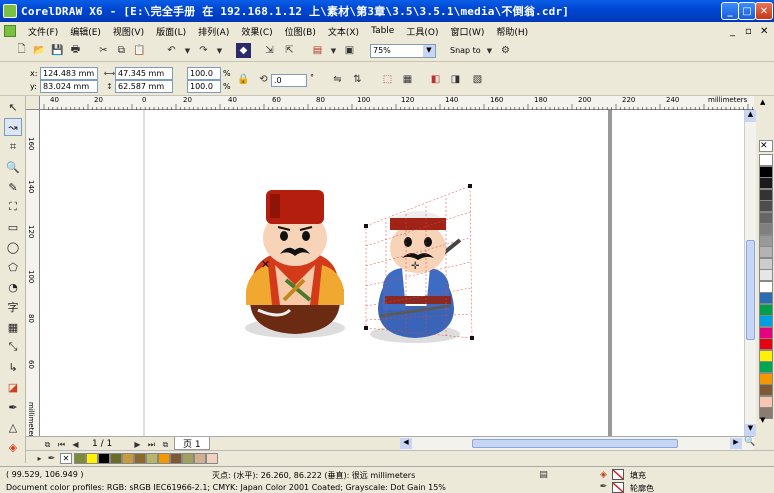 The height and width of the screenshot is (493, 774). What do you see at coordinates (256, 31) in the screenshot?
I see `menu-effects: 效果(C)` at bounding box center [256, 31].